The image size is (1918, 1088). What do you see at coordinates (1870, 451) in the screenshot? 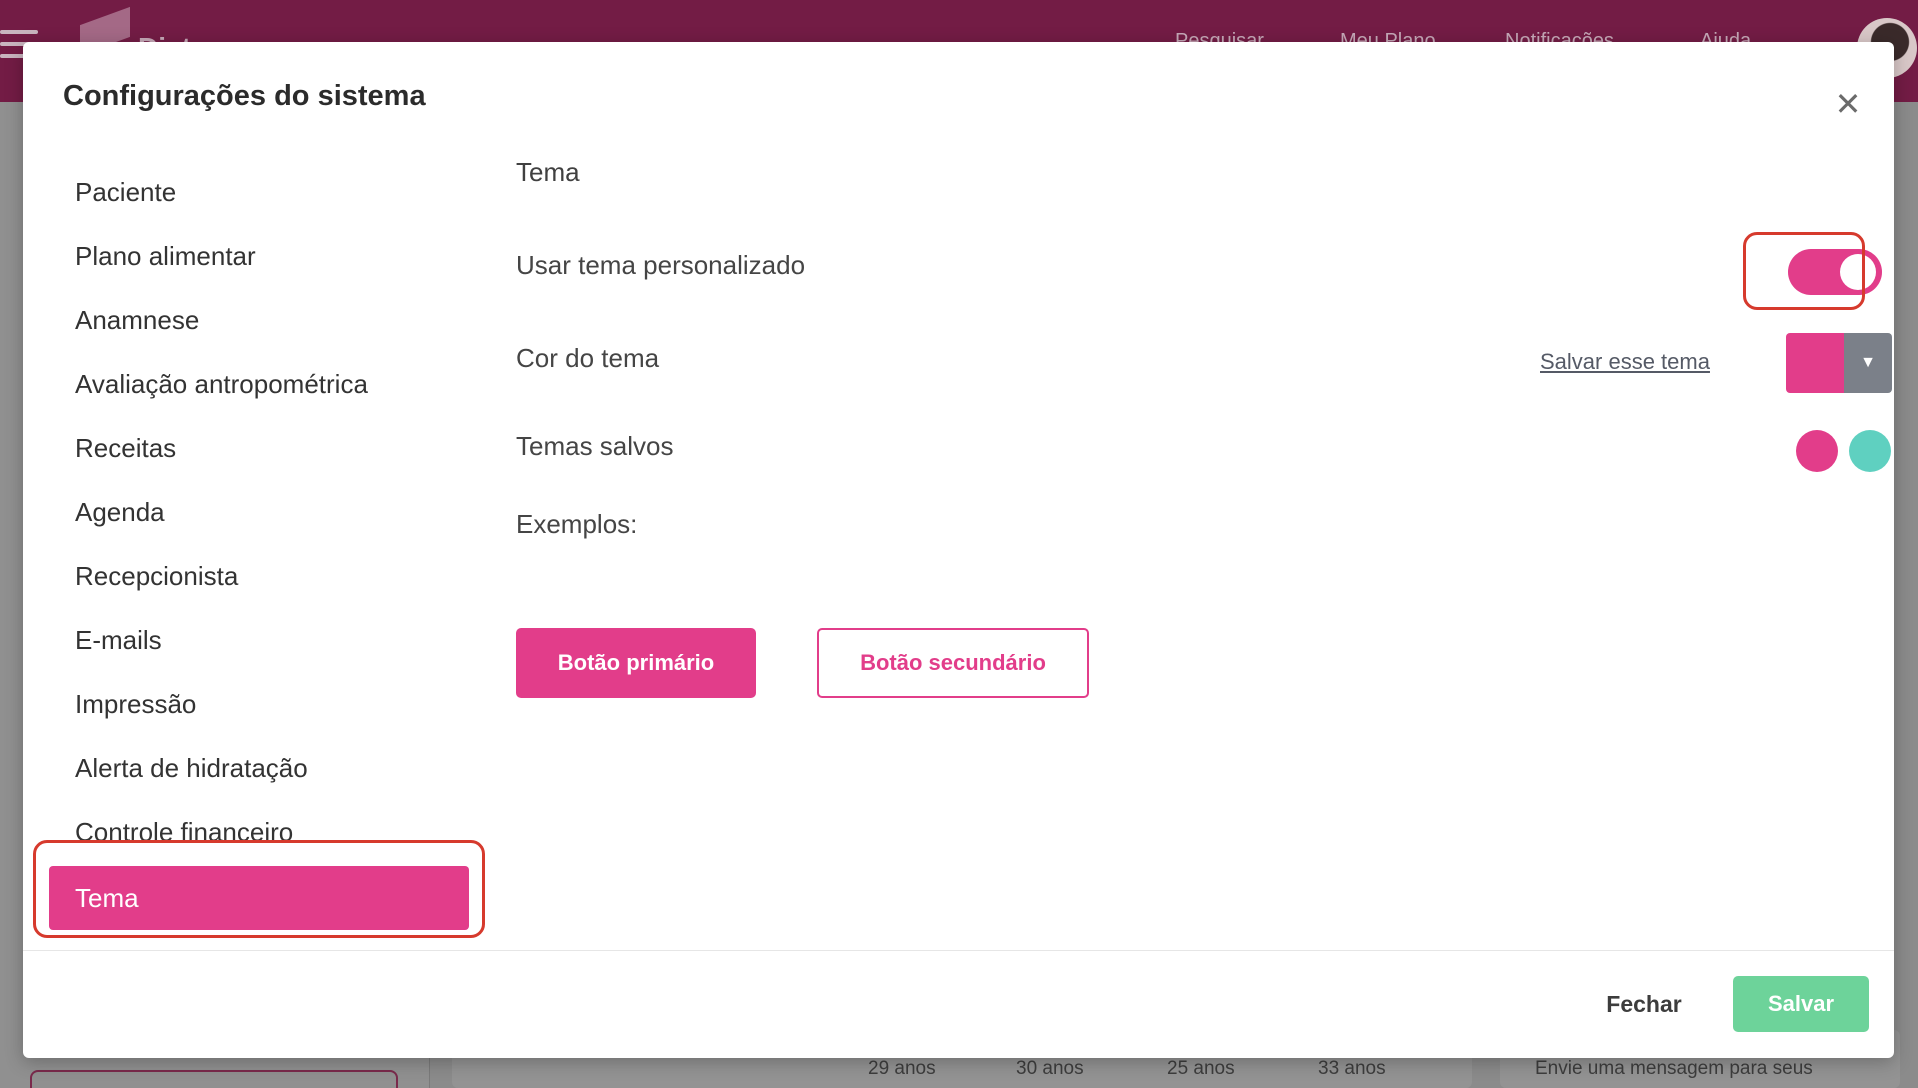
I see `saved-theme-teal` at bounding box center [1870, 451].